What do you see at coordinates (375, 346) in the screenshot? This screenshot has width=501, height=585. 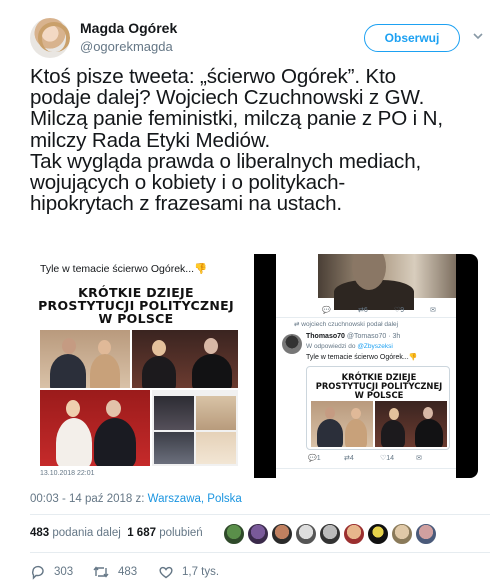 I see `reply-handle: @Zbyszeksi` at bounding box center [375, 346].